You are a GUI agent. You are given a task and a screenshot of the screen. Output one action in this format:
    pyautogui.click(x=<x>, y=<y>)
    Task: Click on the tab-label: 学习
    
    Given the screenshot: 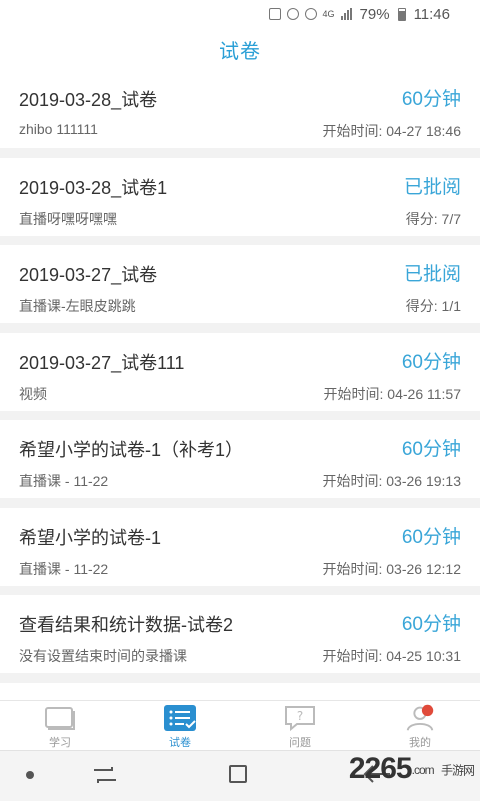 What is the action you would take?
    pyautogui.click(x=60, y=743)
    